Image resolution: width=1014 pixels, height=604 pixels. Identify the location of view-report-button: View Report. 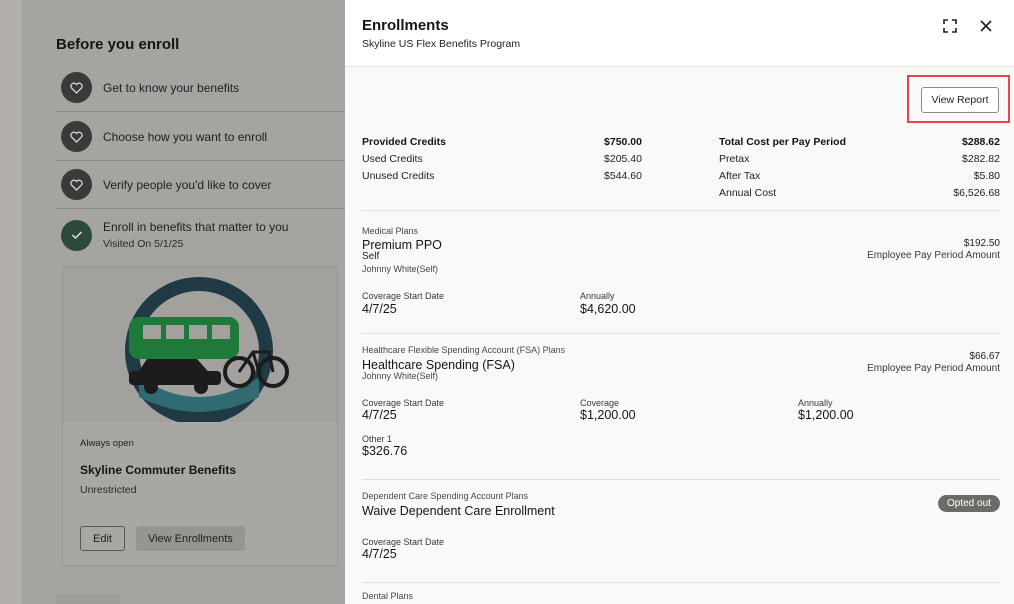
(960, 100).